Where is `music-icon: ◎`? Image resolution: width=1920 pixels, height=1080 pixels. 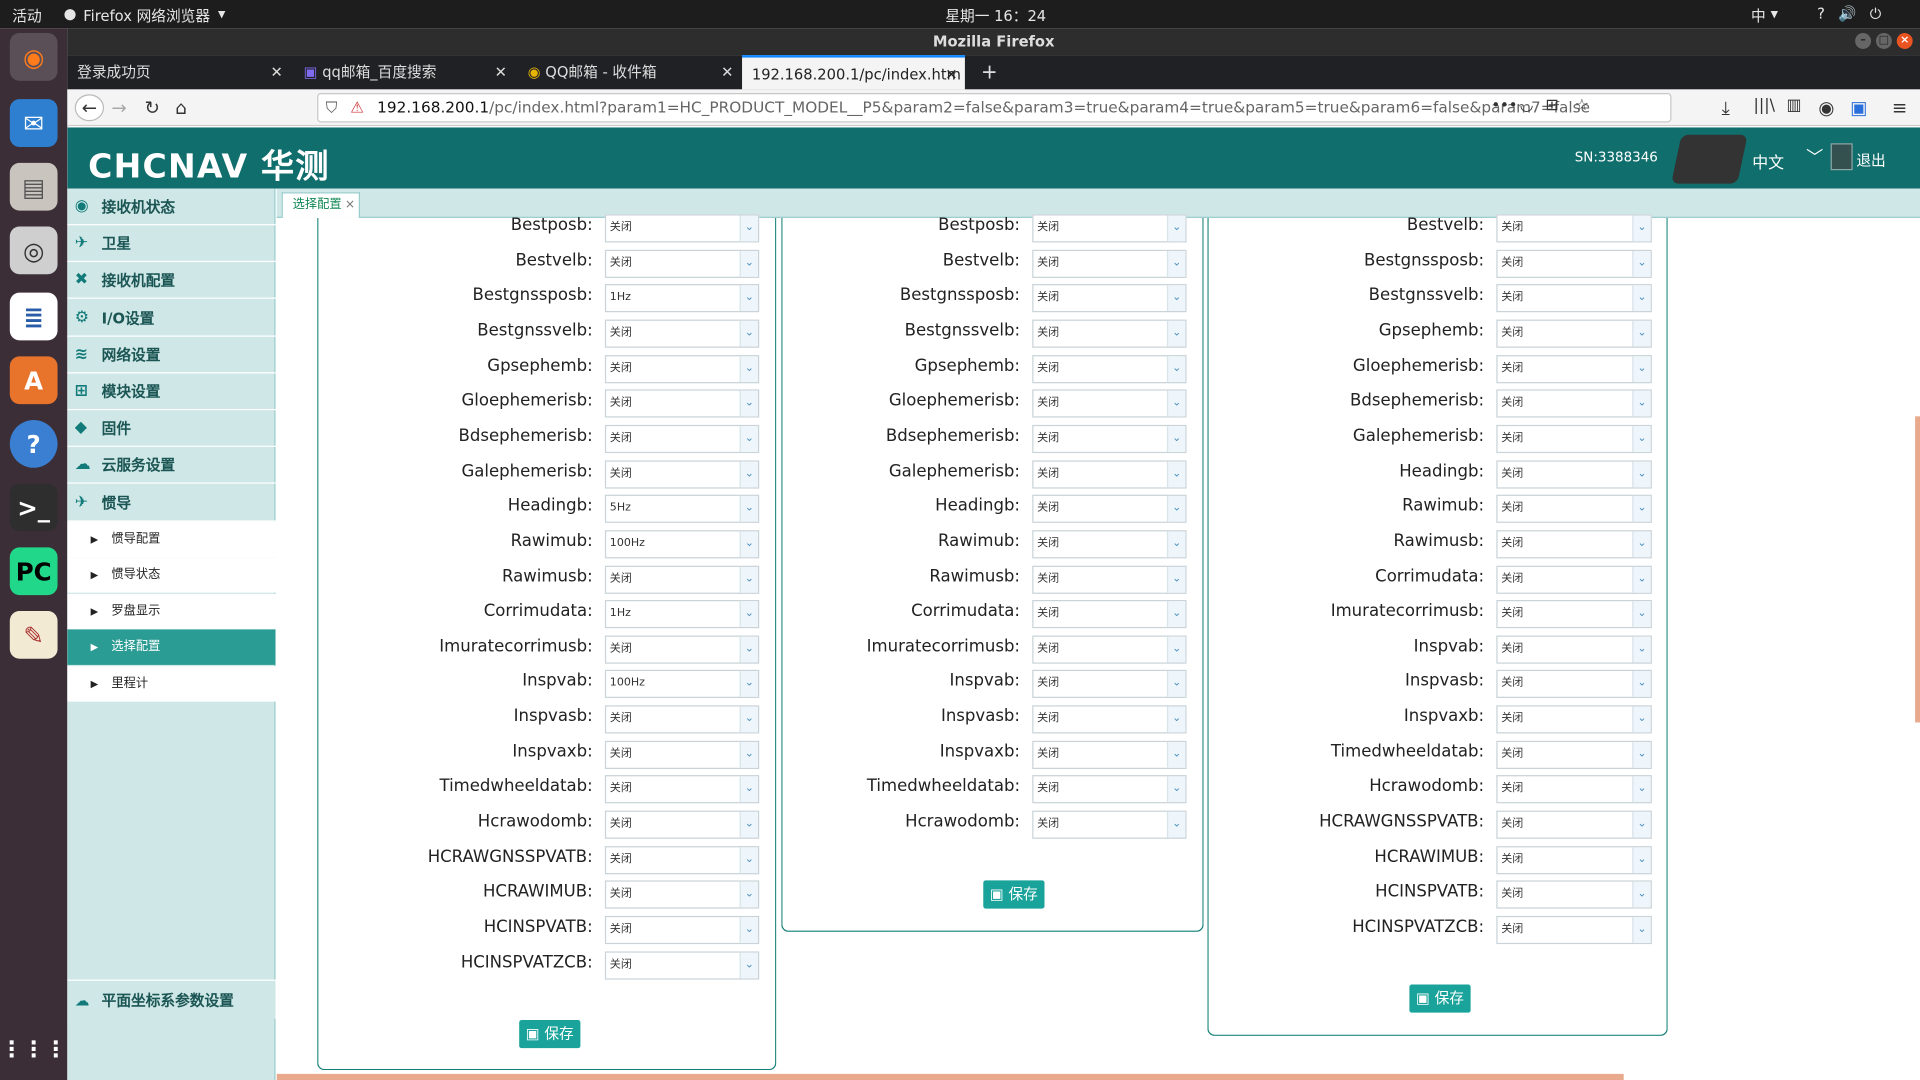 music-icon: ◎ is located at coordinates (33, 250).